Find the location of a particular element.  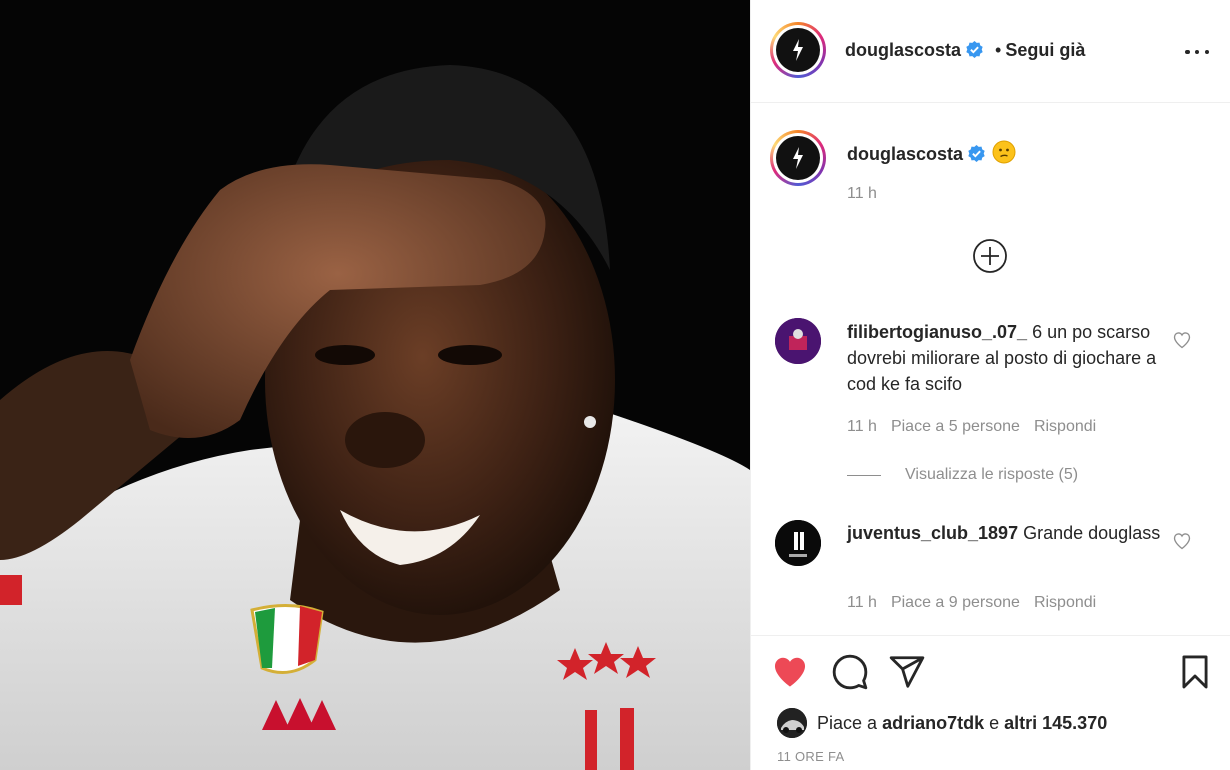

confused-face-emoji-icon is located at coordinates (1004, 152).